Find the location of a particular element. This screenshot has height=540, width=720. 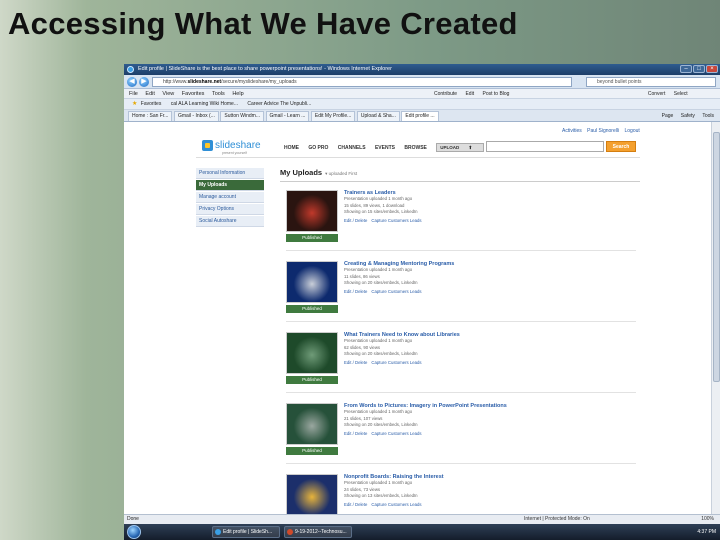

menu-view: View is located at coordinates (168, 93).